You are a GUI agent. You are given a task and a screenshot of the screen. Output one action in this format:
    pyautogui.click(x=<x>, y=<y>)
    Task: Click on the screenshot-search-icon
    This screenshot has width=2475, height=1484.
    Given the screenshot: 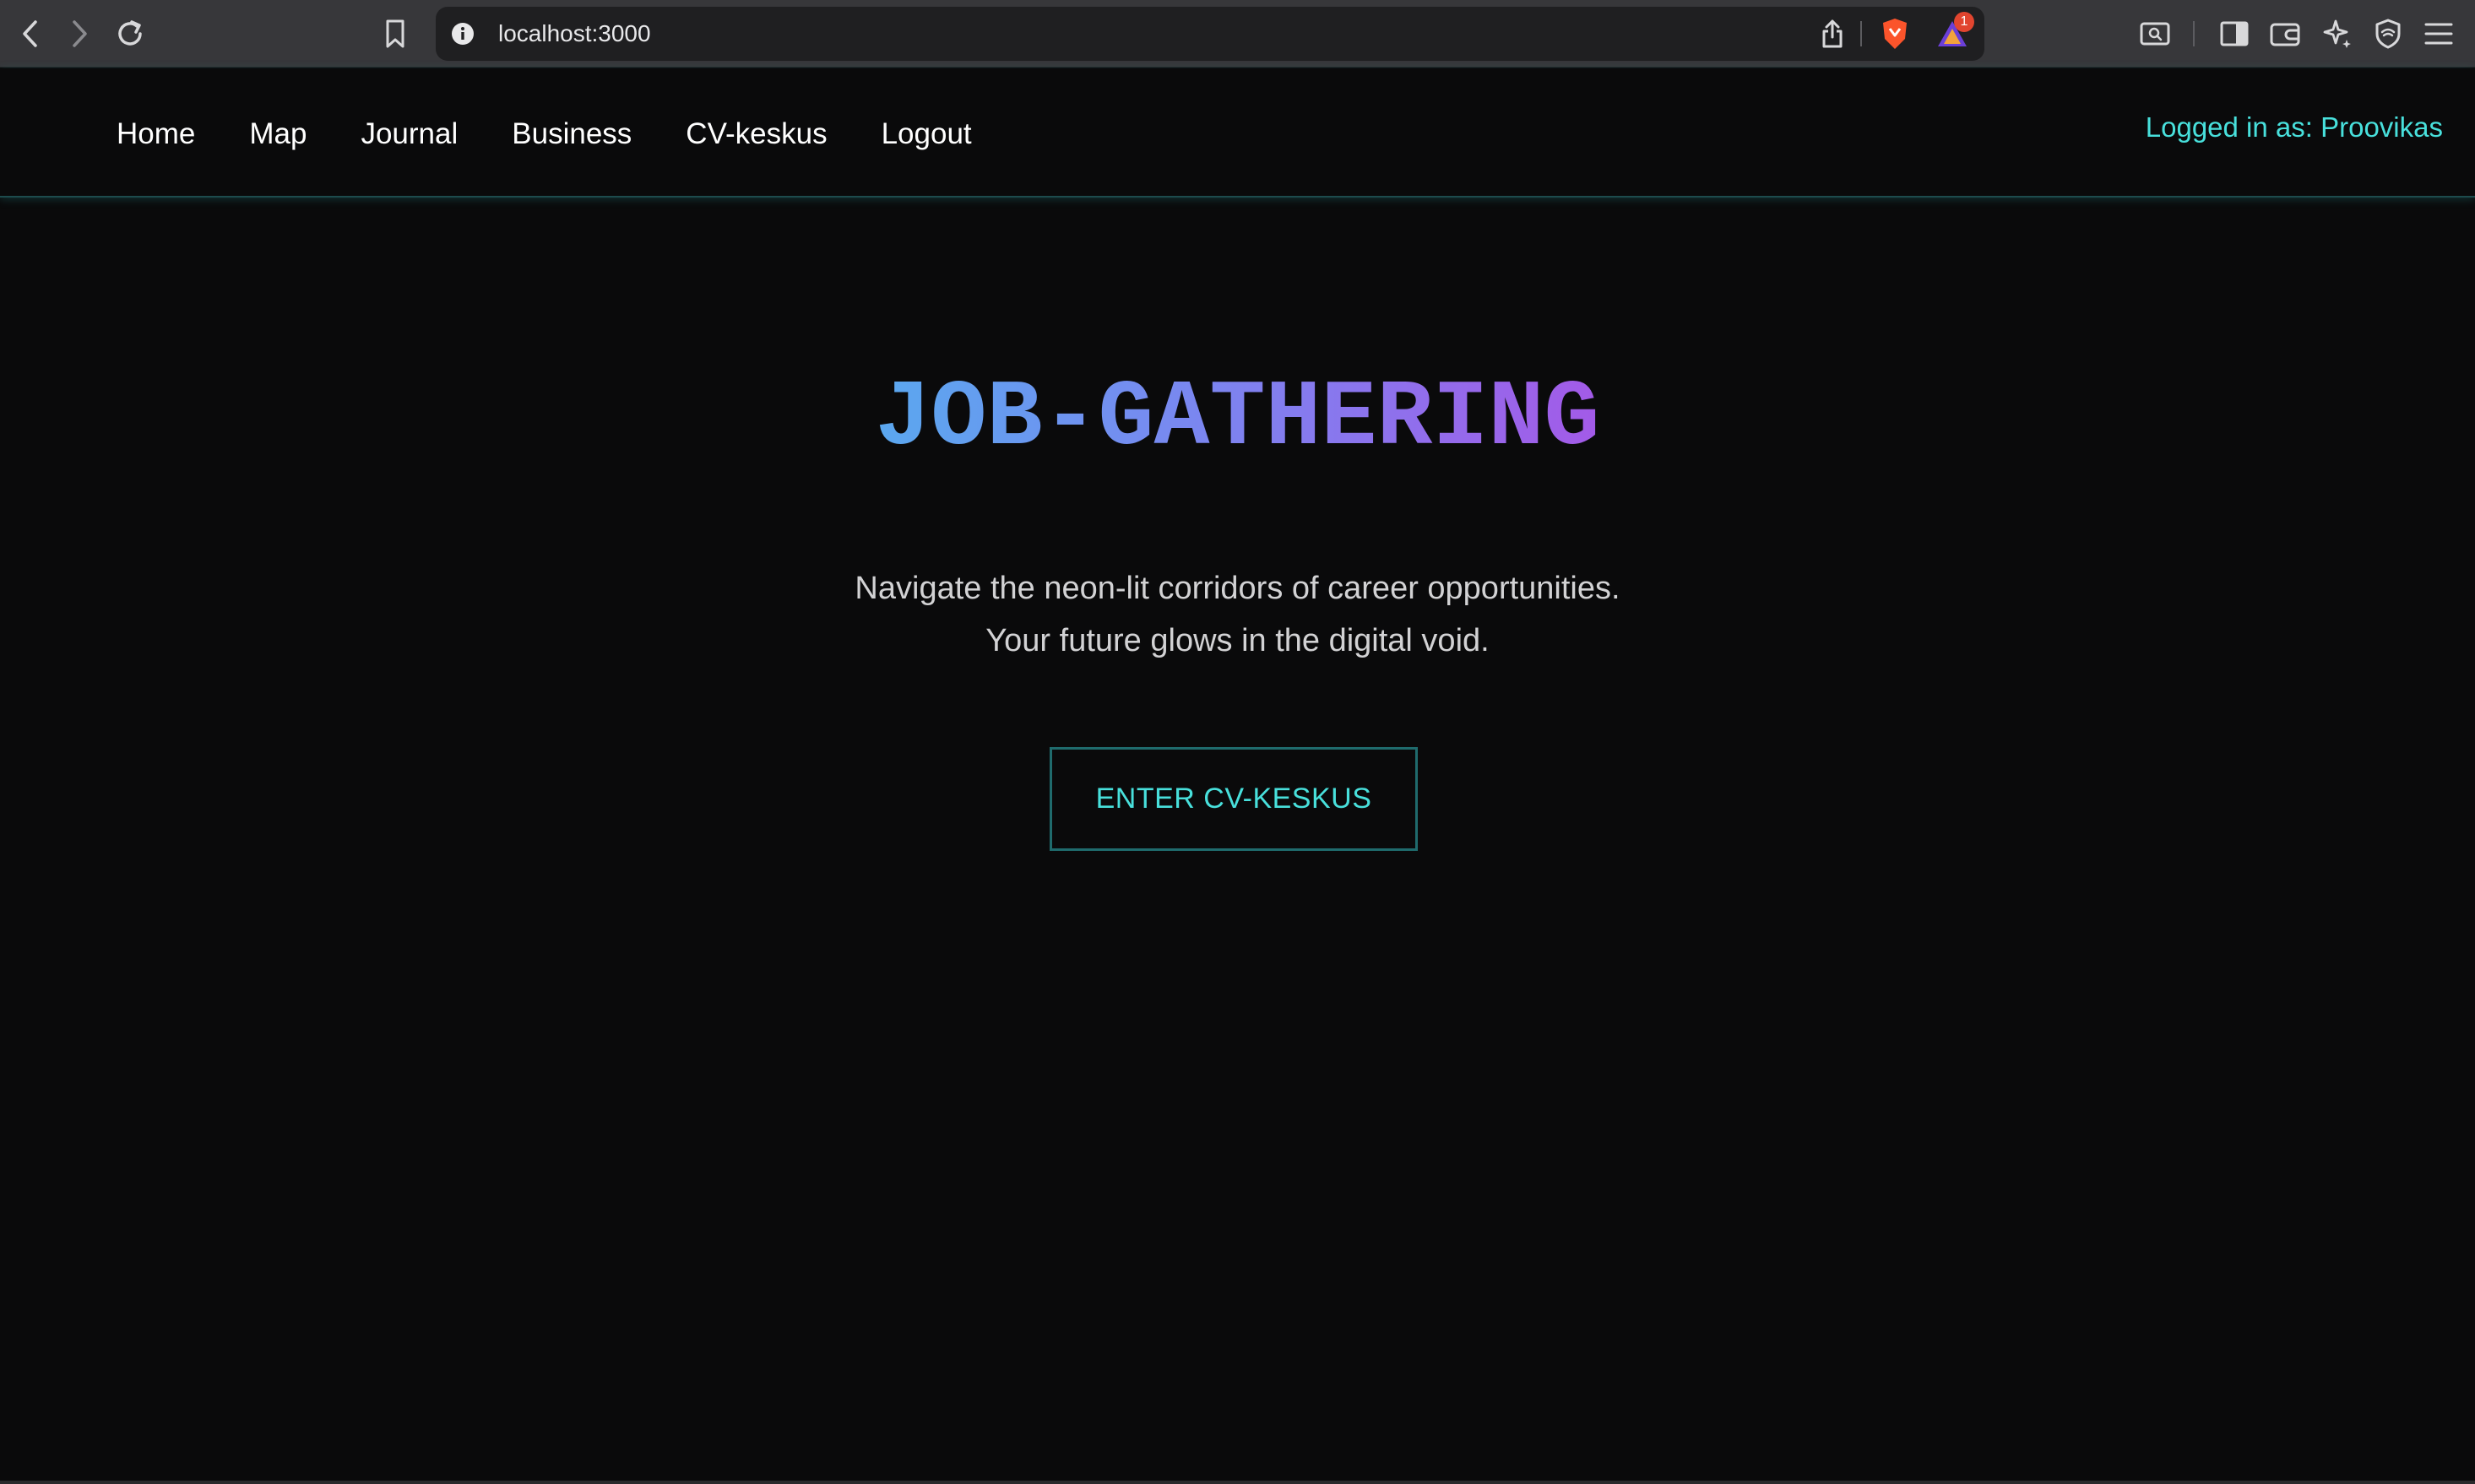 What is the action you would take?
    pyautogui.click(x=2155, y=34)
    